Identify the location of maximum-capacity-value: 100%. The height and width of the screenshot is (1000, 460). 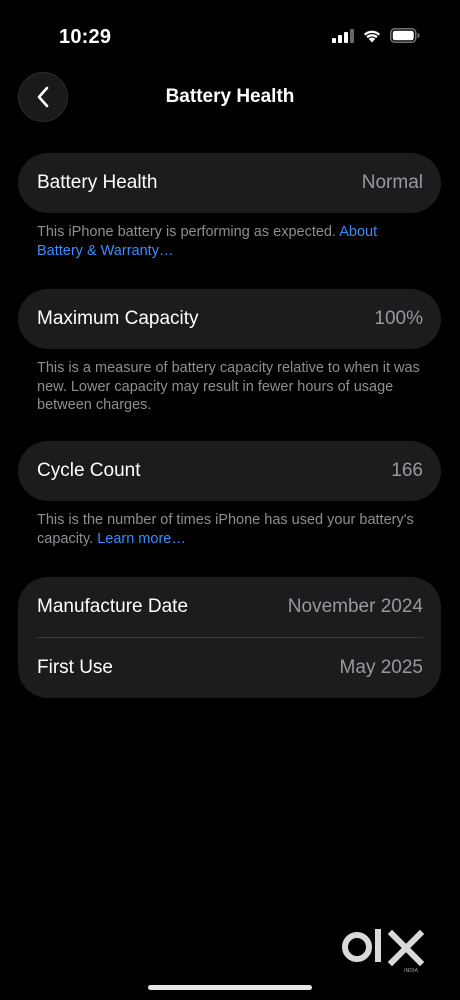
(398, 318).